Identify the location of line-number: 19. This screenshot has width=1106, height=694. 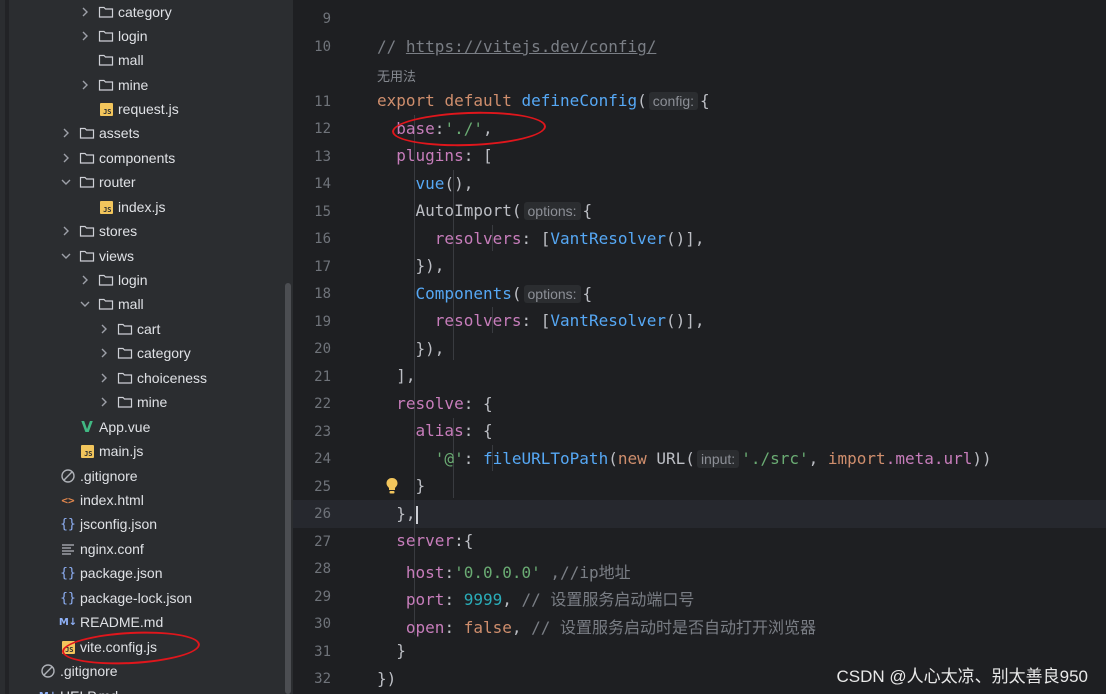
(322, 321).